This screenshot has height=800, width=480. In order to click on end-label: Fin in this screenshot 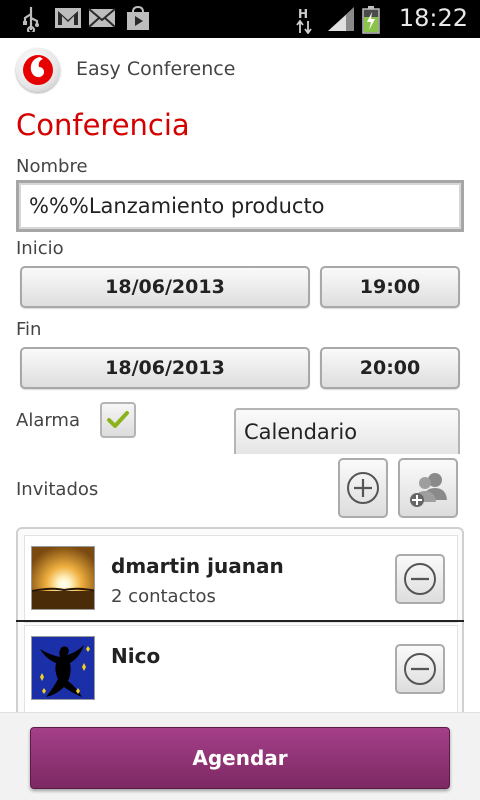, I will do `click(29, 329)`.